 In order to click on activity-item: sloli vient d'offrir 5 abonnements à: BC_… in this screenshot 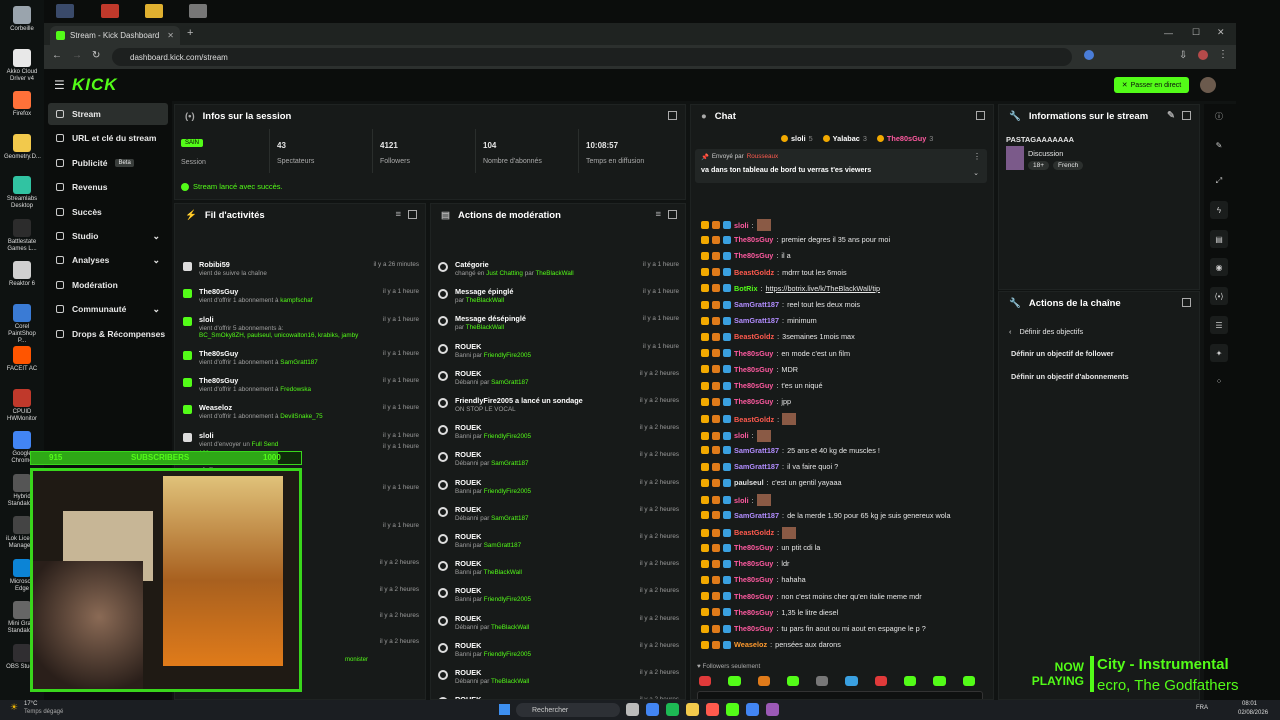, I will do `click(300, 328)`.